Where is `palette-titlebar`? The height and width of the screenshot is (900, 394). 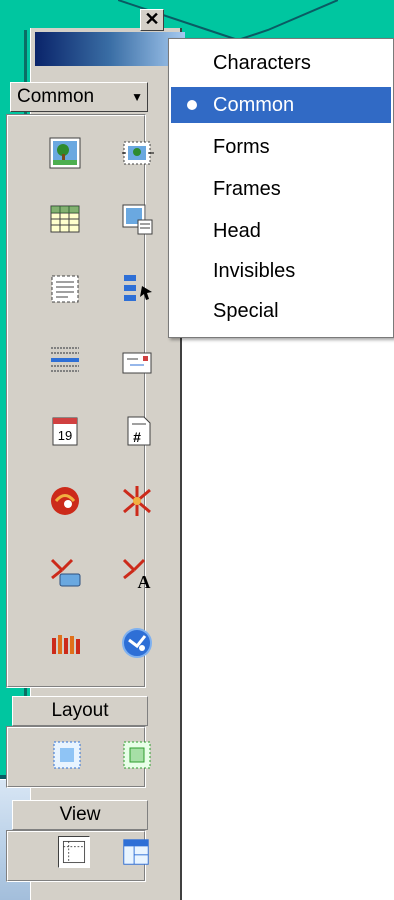 palette-titlebar is located at coordinates (110, 49).